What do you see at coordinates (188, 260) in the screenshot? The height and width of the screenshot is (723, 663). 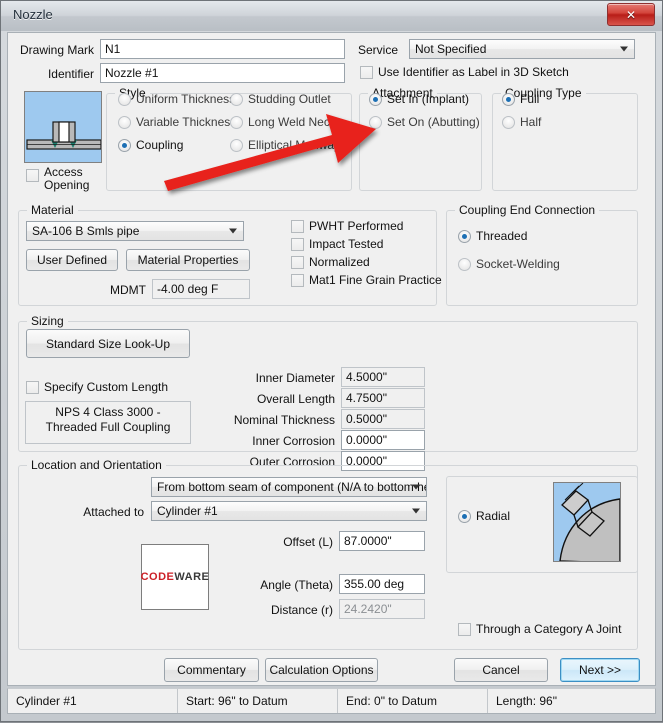 I see `material-properties-button: Material Properties` at bounding box center [188, 260].